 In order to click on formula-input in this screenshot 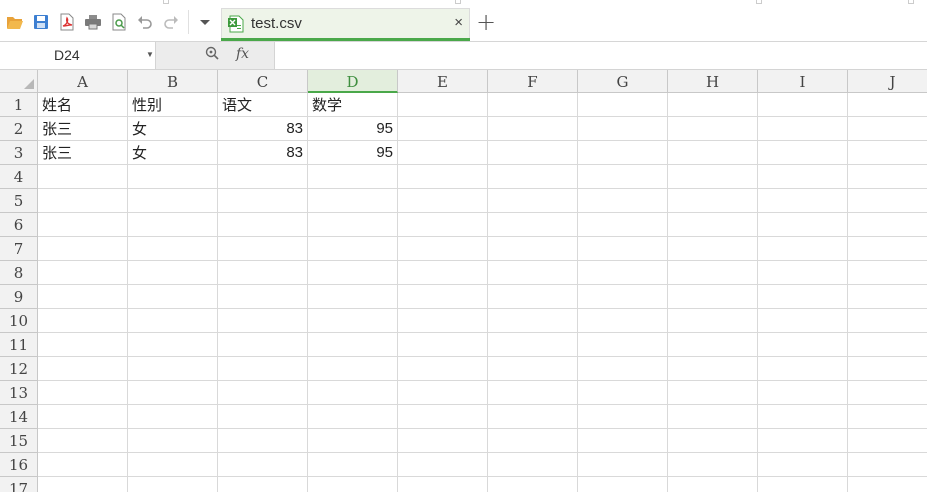, I will do `click(601, 55)`.